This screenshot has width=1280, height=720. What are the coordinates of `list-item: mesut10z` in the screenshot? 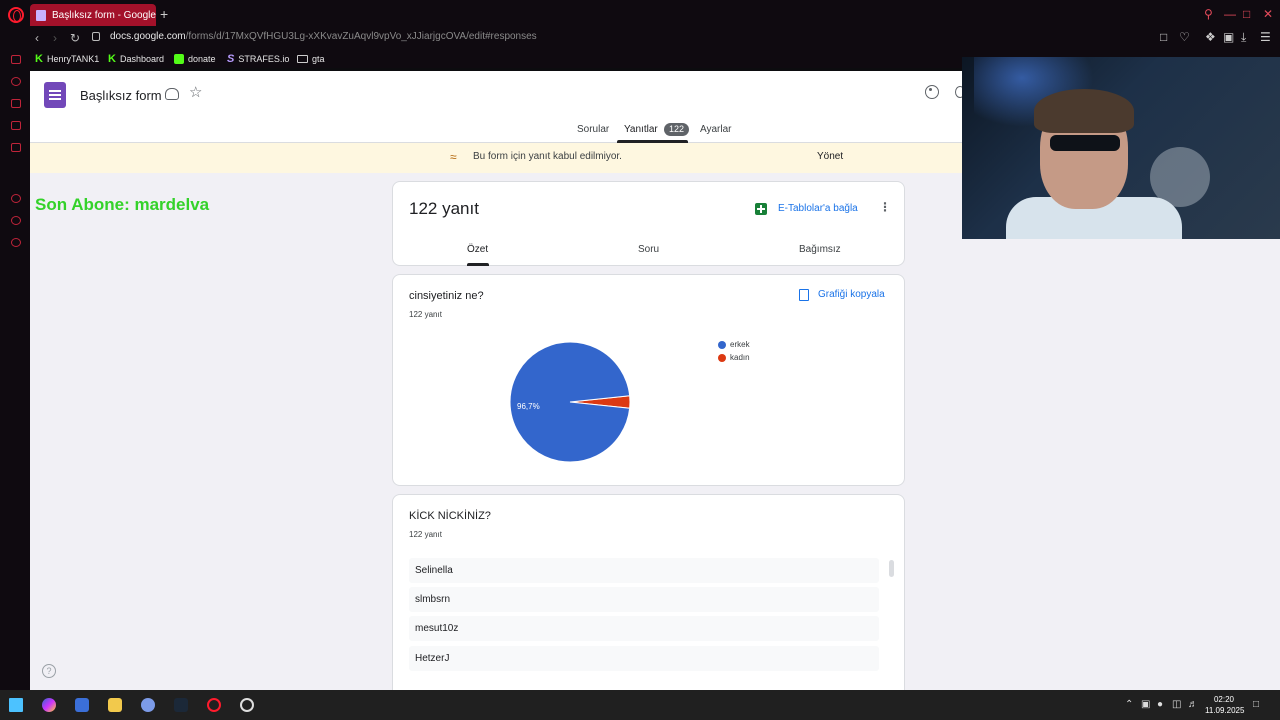 It's located at (644, 628).